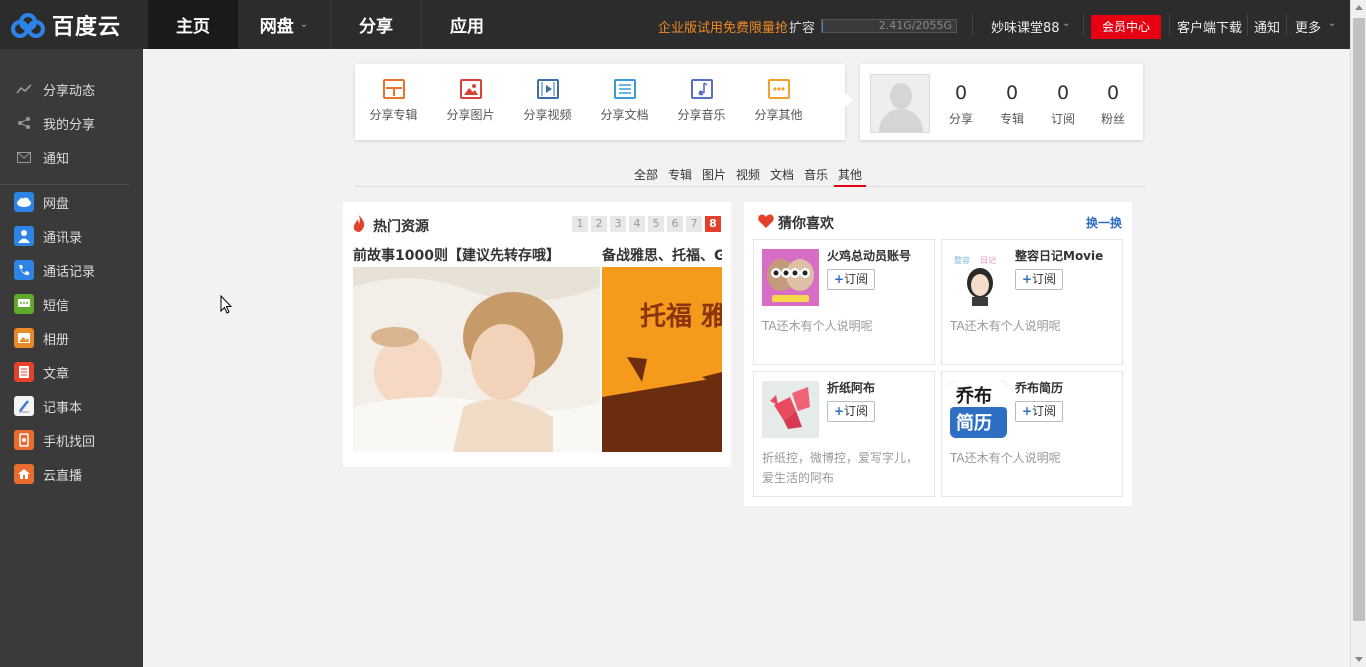  I want to click on nav-share: 分享, so click(376, 24).